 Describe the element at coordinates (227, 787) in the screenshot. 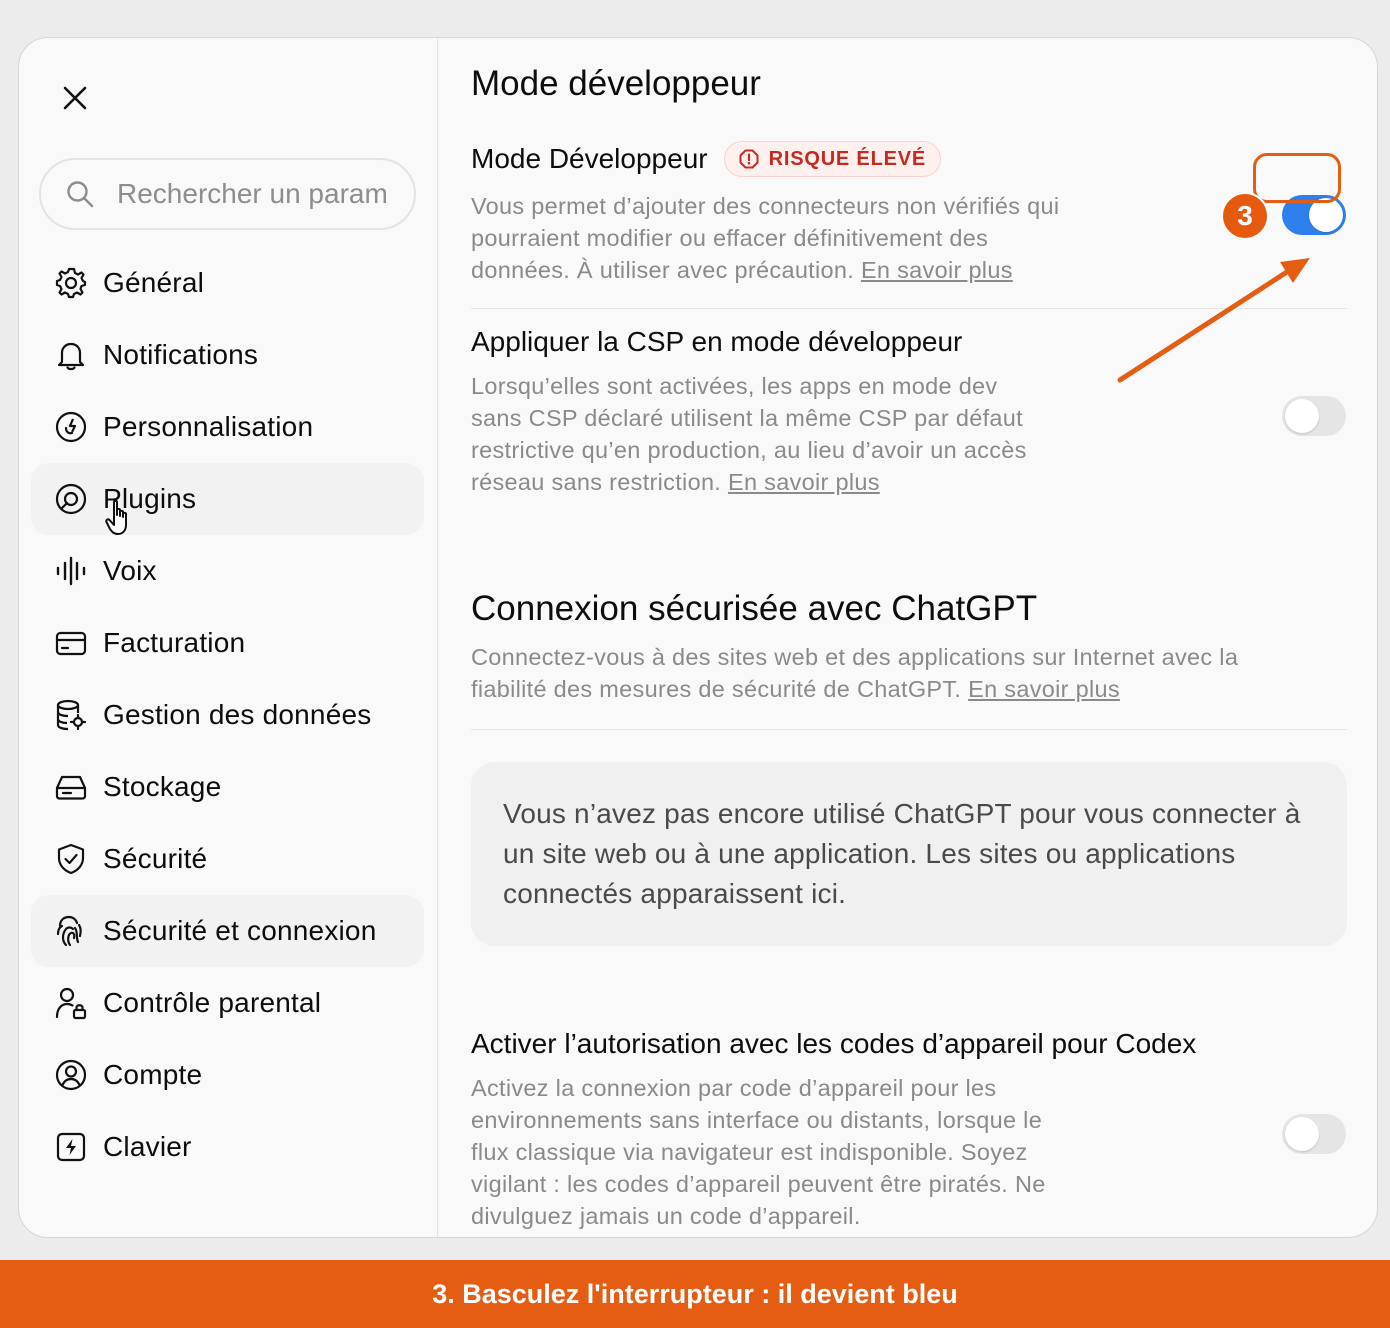

I see `sidebar-item-storage: Stockage` at that location.